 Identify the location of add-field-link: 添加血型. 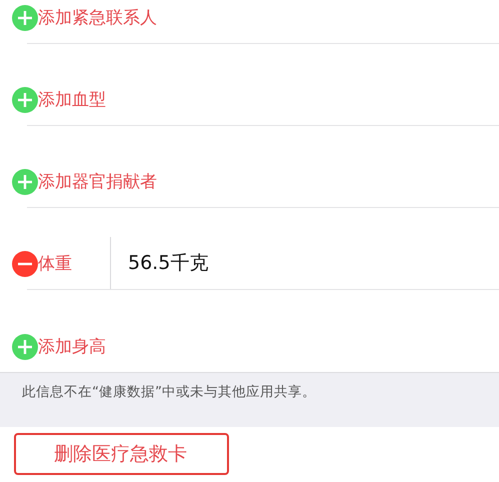
(72, 100).